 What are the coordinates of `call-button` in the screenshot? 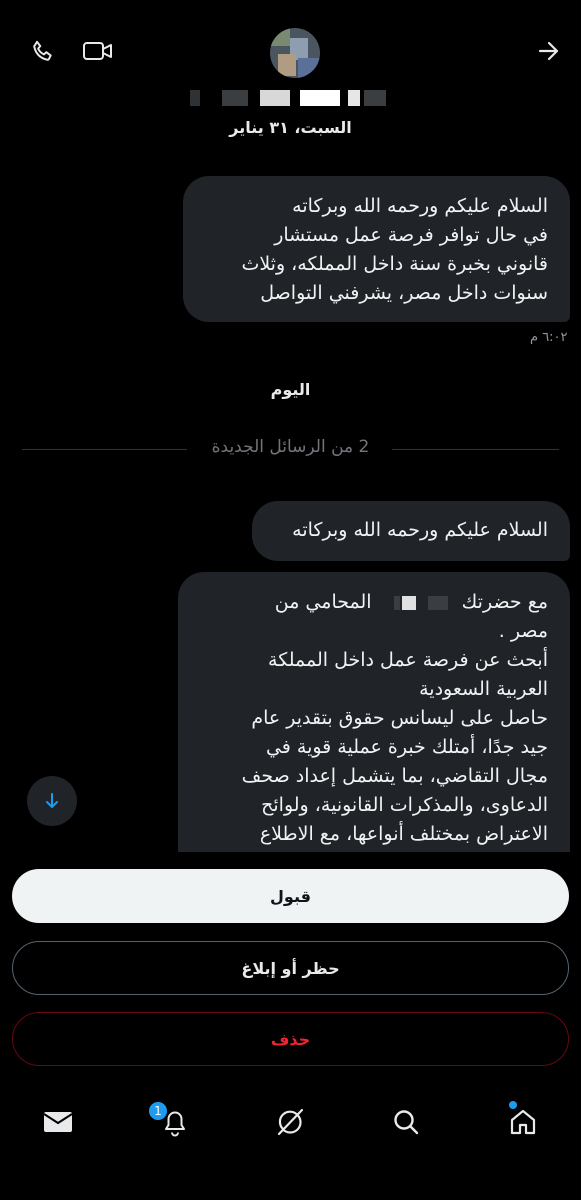 It's located at (43, 51).